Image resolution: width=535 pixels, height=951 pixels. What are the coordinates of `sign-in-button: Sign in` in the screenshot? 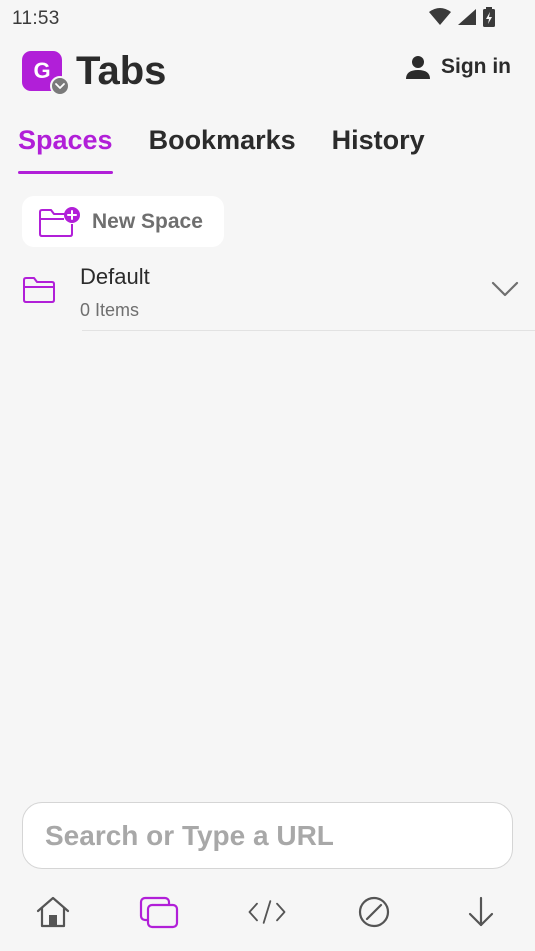 It's located at (458, 67).